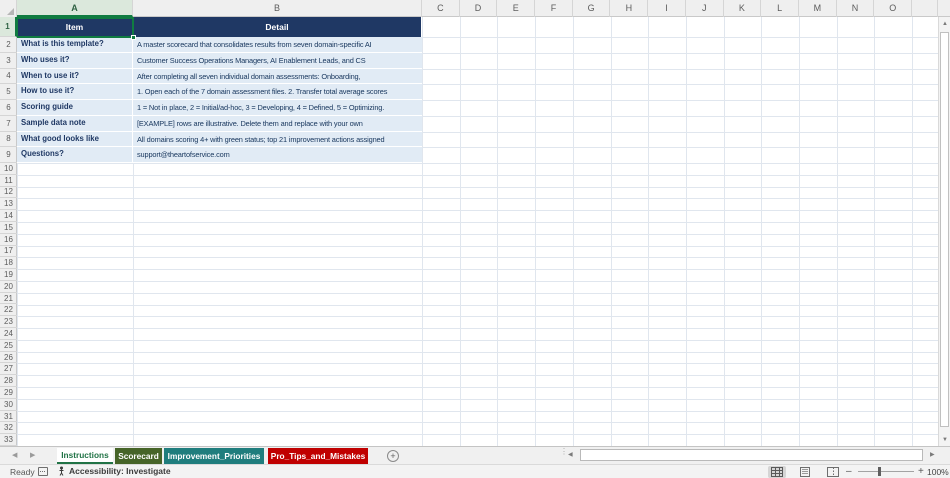  Describe the element at coordinates (8, 322) in the screenshot. I see `row-header-23: 23` at that location.